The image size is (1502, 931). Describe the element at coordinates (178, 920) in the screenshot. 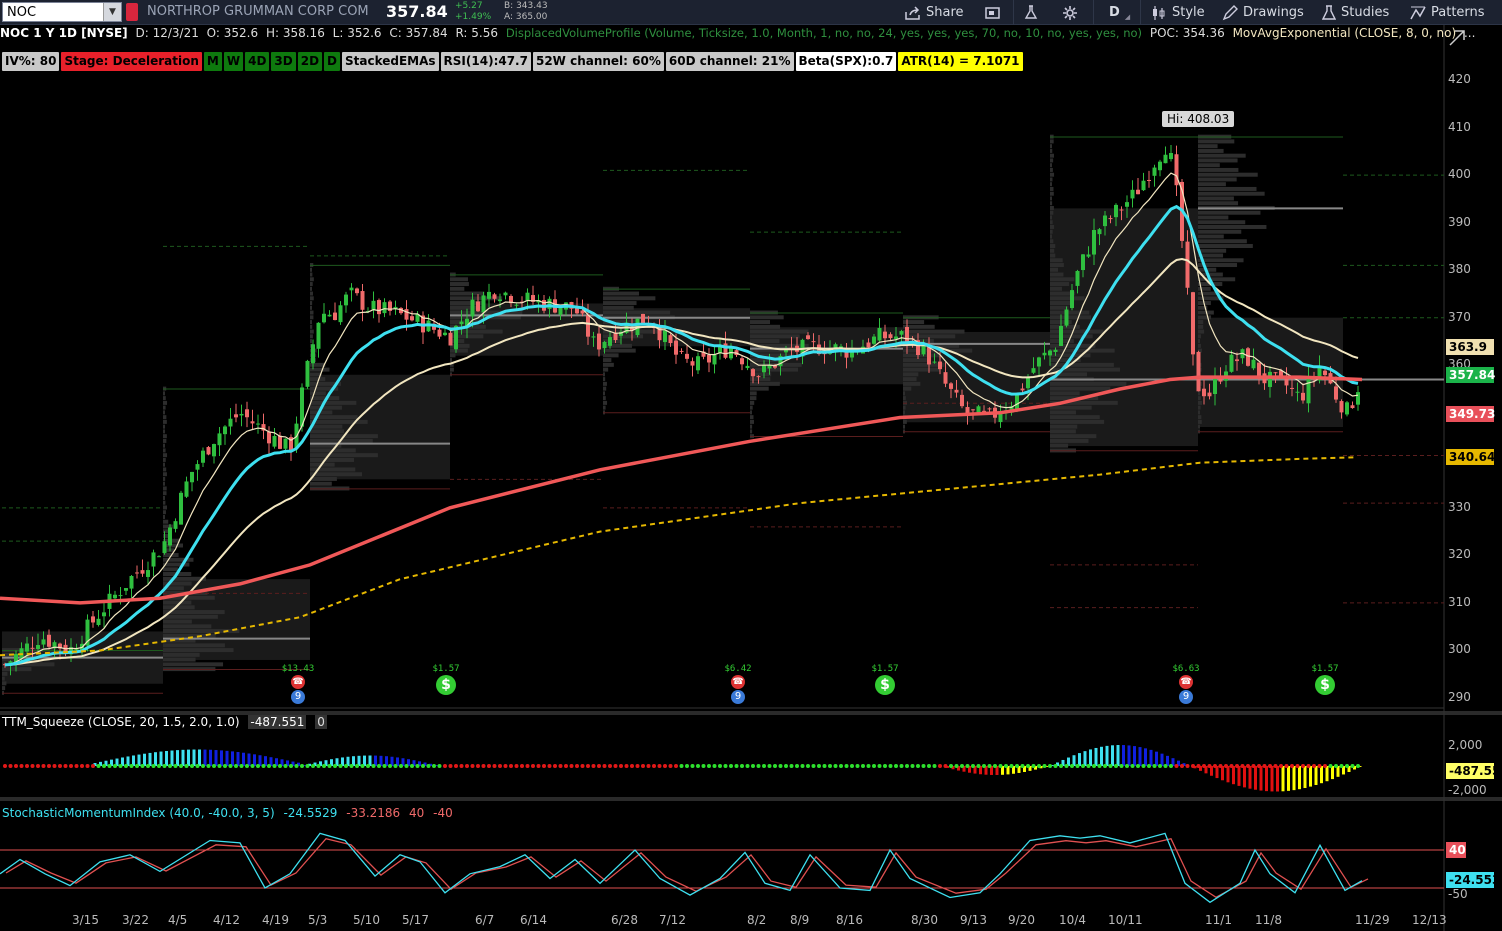

I see `date-label: 4/5` at that location.